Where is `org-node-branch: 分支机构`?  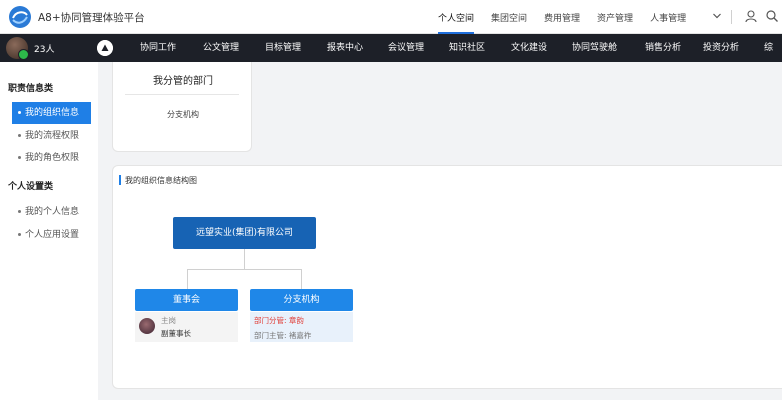 org-node-branch: 分支机构 is located at coordinates (301, 300).